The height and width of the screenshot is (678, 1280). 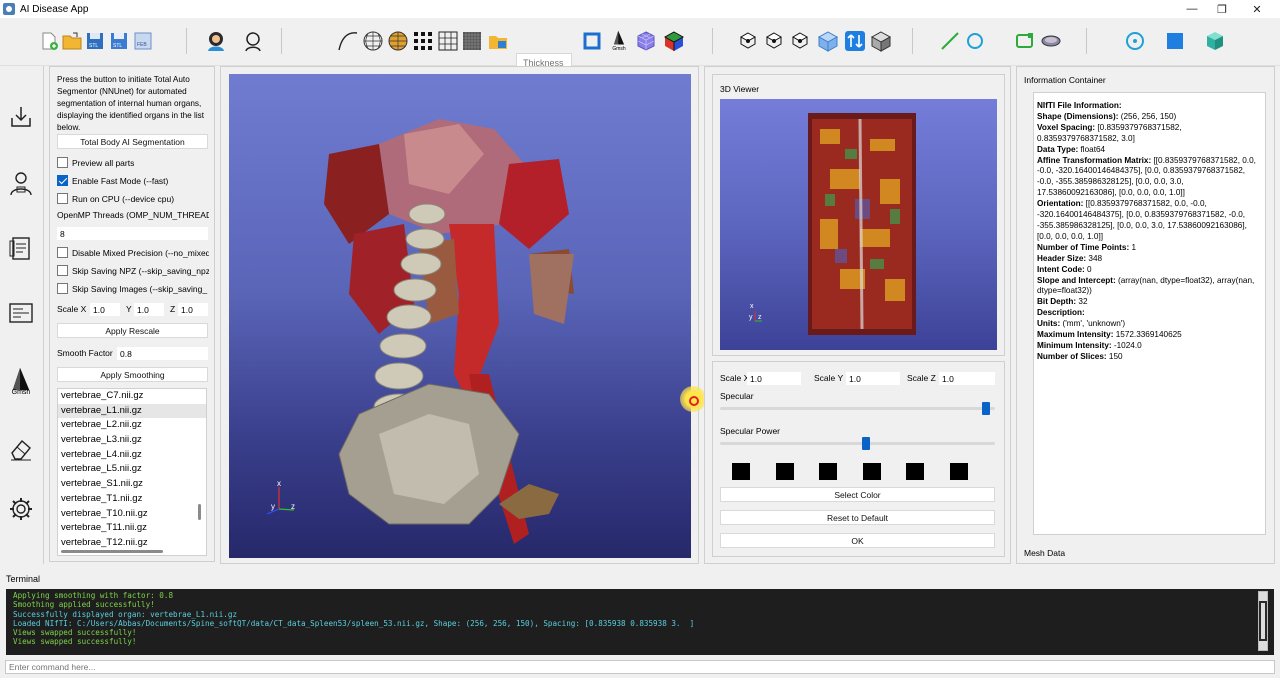 What do you see at coordinates (1222, 9) in the screenshot?
I see `maximize-button: ❐` at bounding box center [1222, 9].